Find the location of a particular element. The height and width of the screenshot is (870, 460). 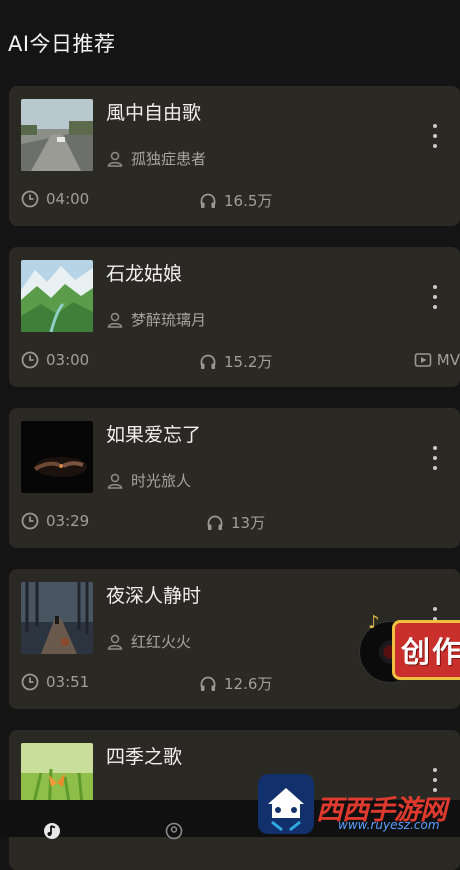

artist-name: 梦醉琉璃月 is located at coordinates (169, 320).